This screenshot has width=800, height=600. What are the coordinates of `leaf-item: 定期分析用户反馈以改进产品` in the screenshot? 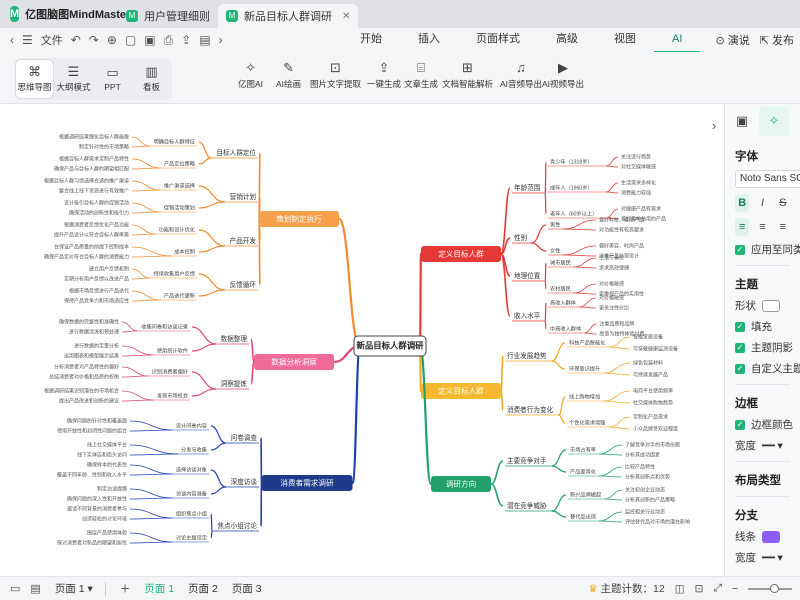 It's located at (96, 278).